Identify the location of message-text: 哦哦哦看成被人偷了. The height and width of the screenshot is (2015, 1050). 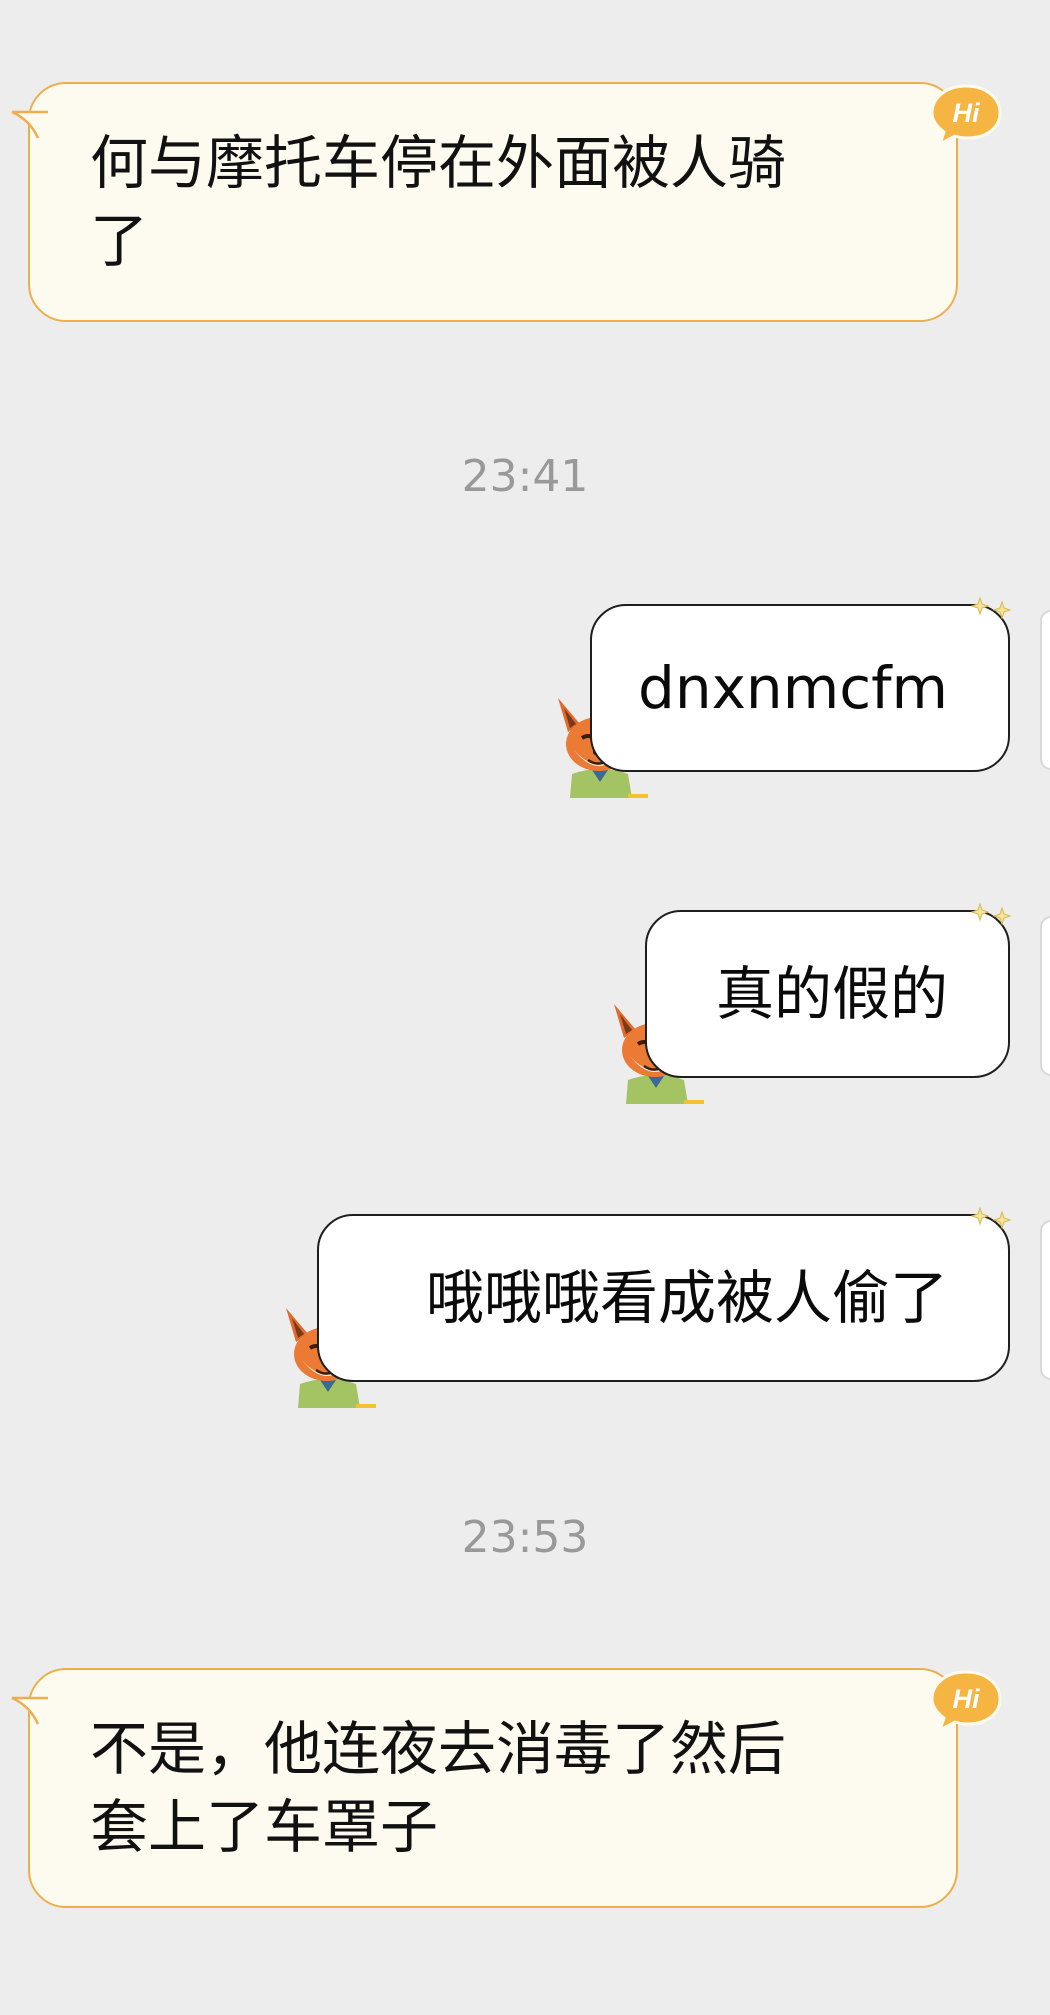
(686, 1298).